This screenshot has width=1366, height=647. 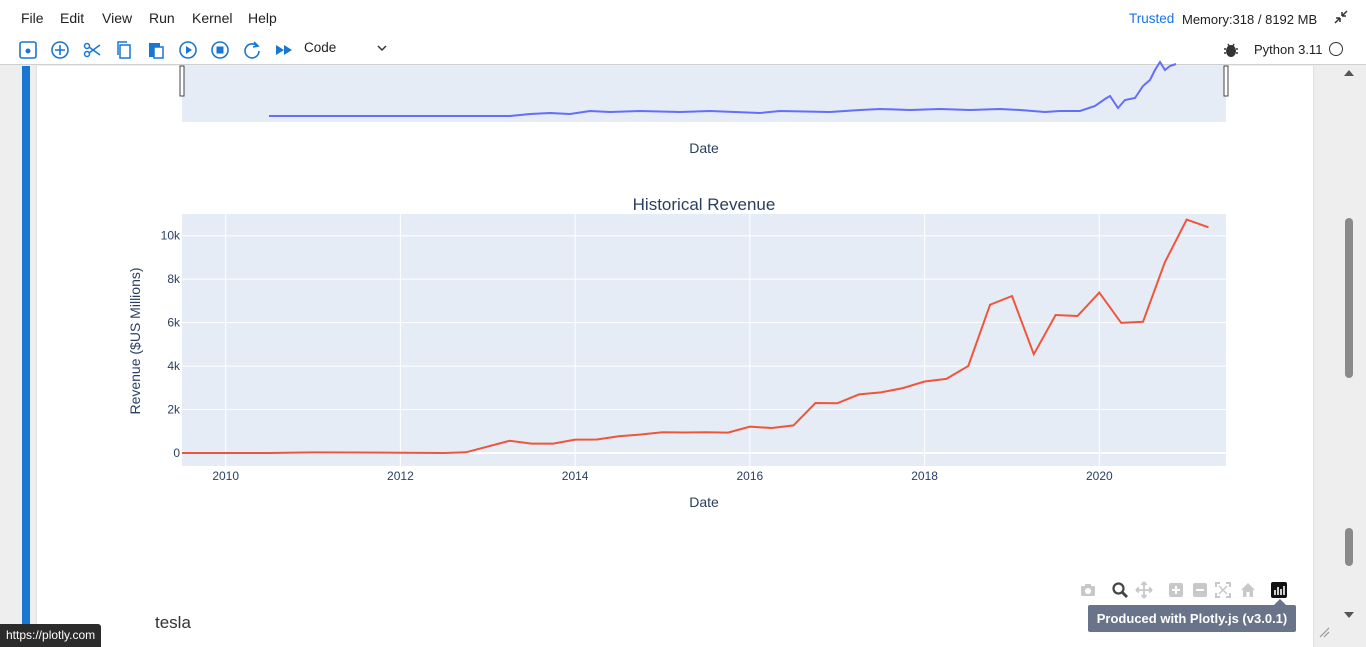 I want to click on restart-kernel-button, so click(x=252, y=50).